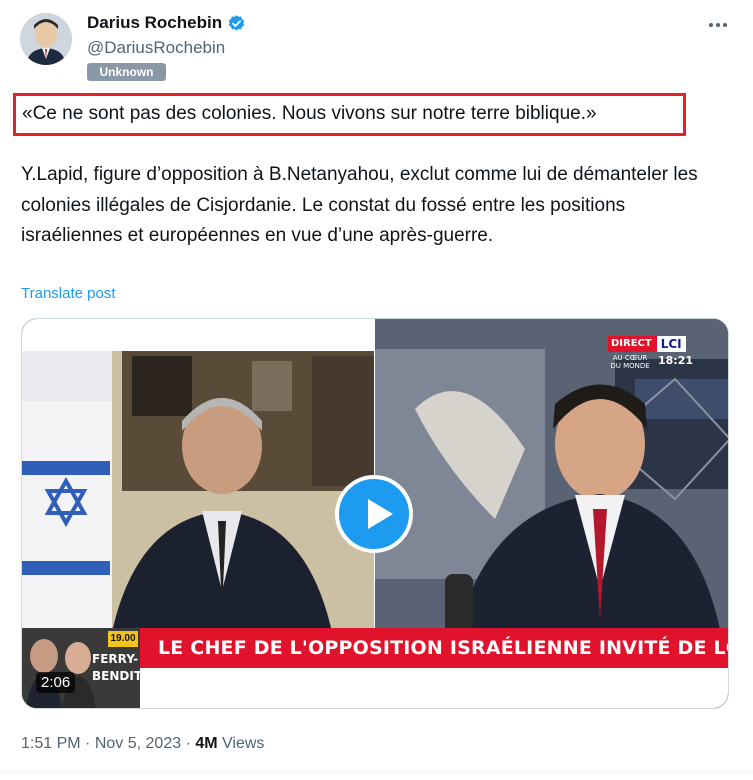 The image size is (753, 780). What do you see at coordinates (630, 362) in the screenshot?
I see `channel-tagline: AU CŒUR DU MONDE` at bounding box center [630, 362].